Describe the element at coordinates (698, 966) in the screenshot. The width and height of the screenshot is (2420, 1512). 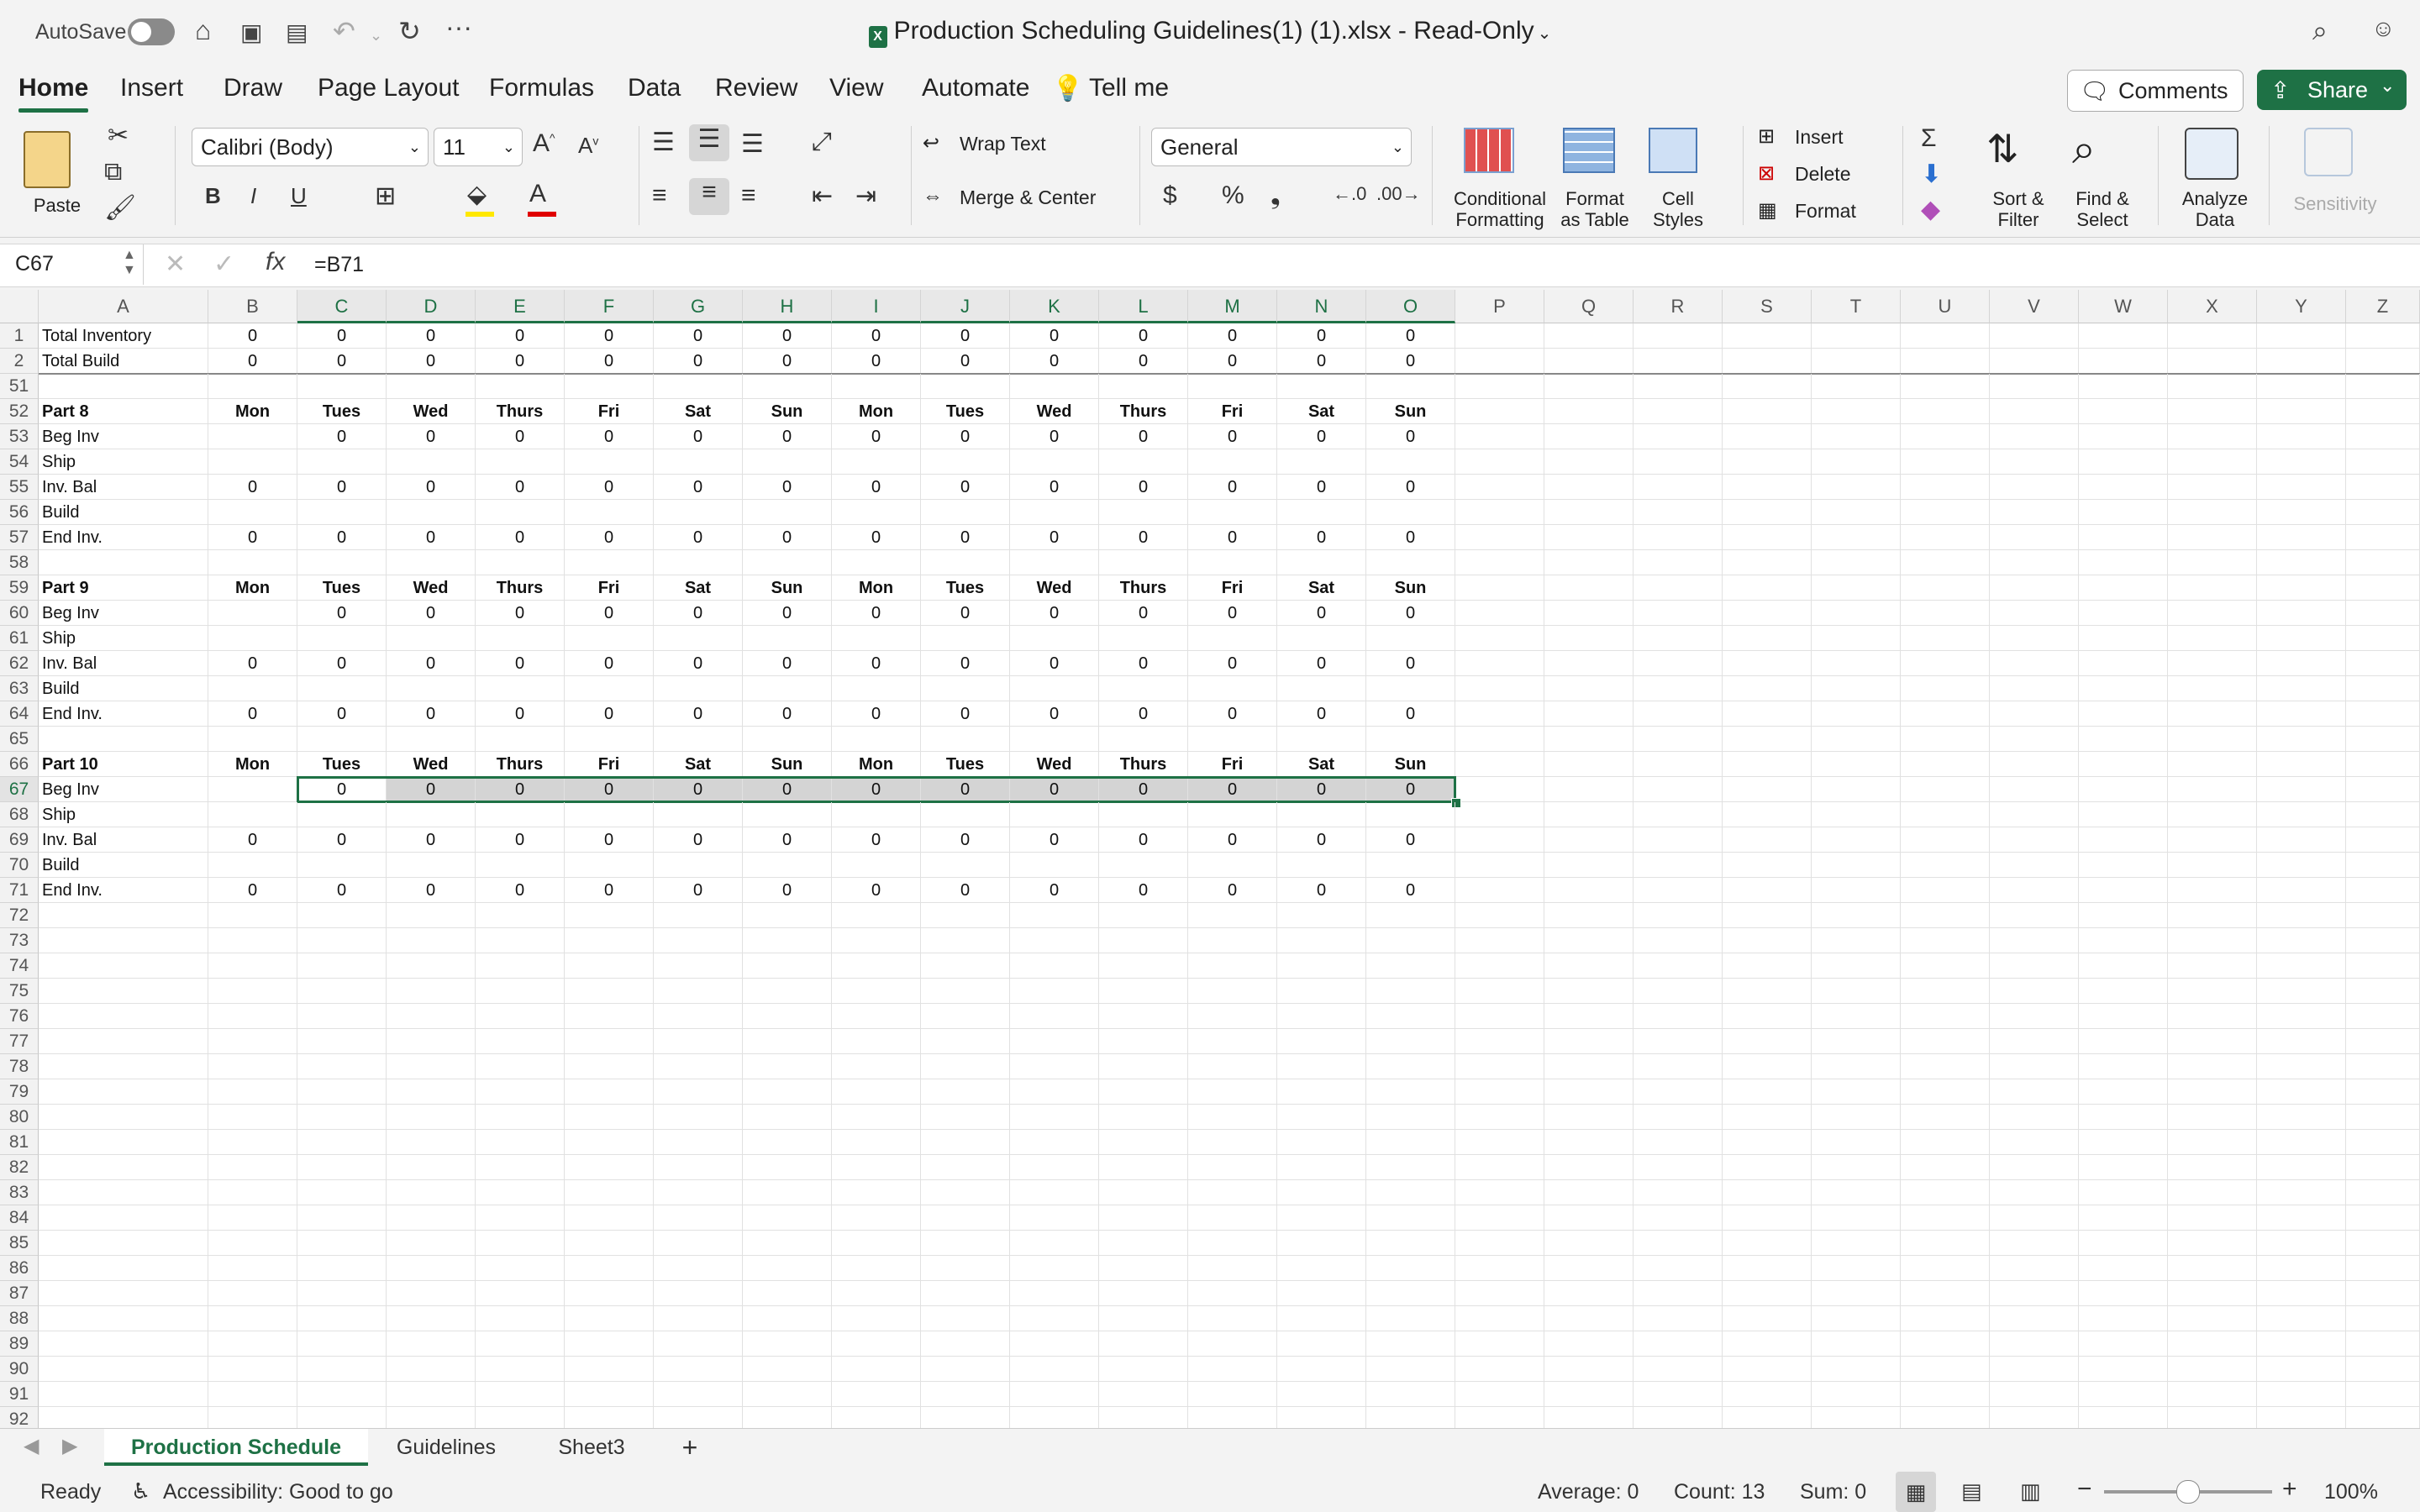
I see `cell-g74` at that location.